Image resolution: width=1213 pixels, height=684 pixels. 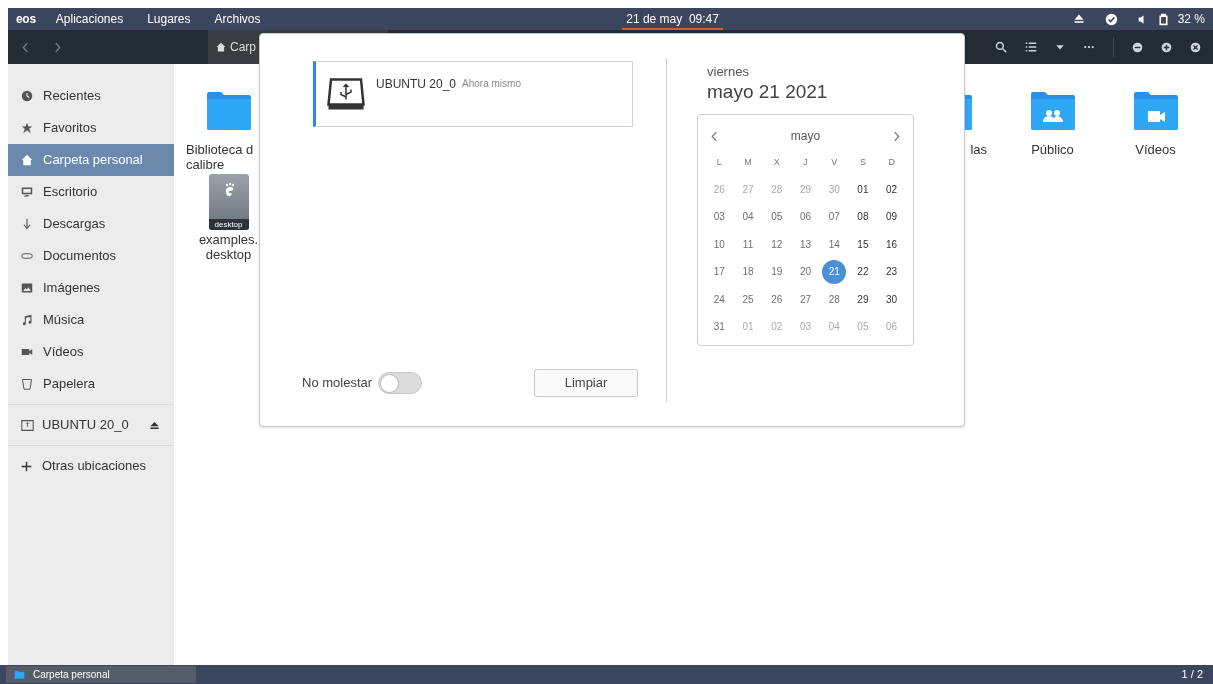 I want to click on sidebar-item: Escritorio, so click(x=91, y=192).